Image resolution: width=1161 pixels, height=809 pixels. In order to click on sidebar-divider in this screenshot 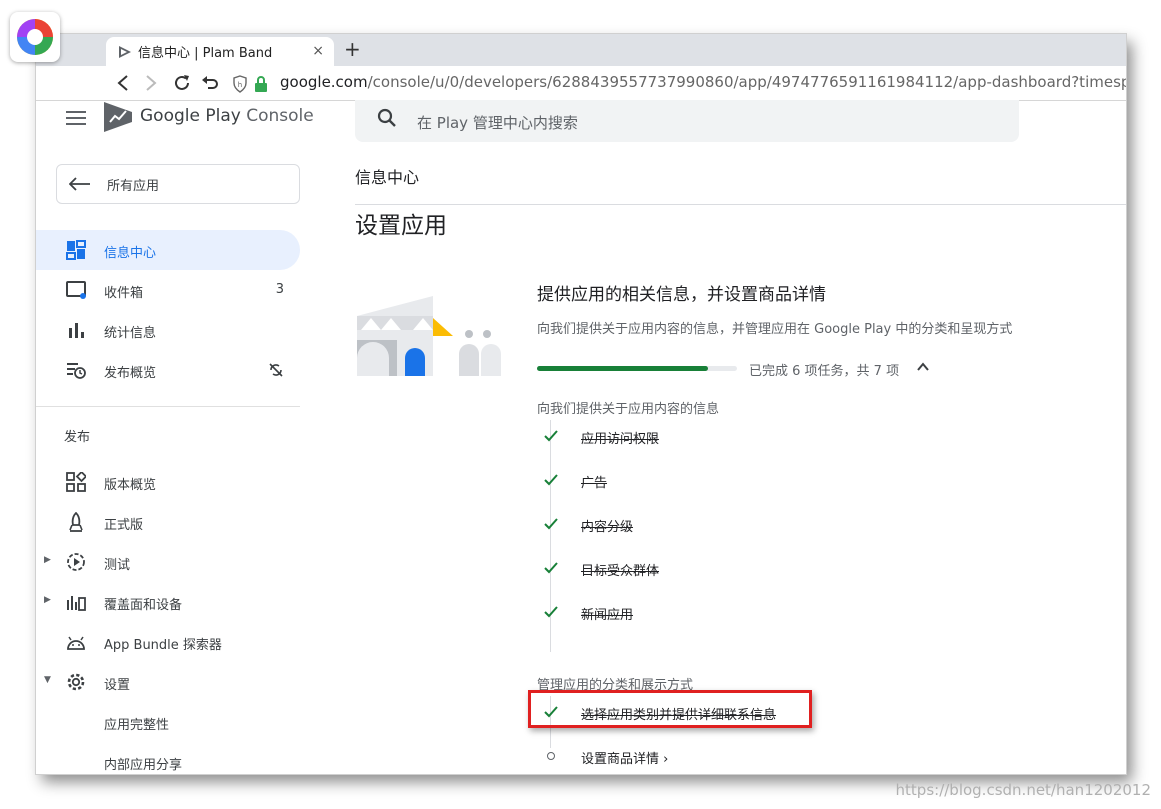, I will do `click(168, 406)`.